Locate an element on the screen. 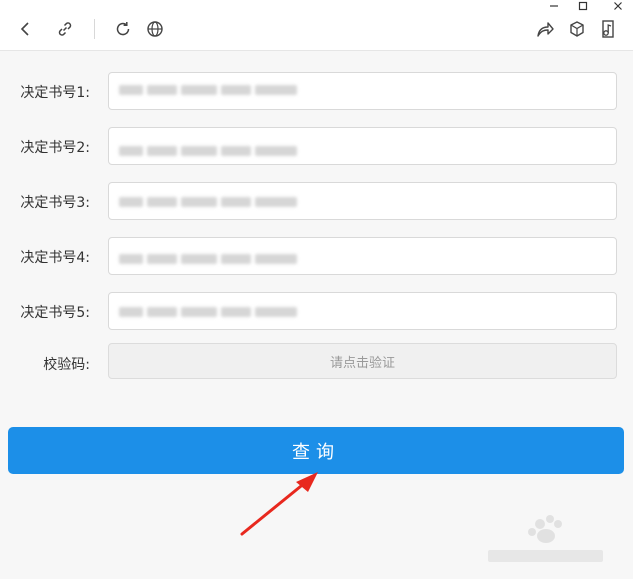  share-icon is located at coordinates (545, 29).